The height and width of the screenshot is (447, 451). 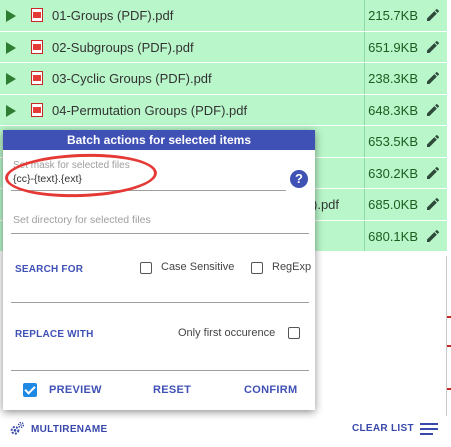 I want to click on size-cell: 648.3KB, so click(x=392, y=109).